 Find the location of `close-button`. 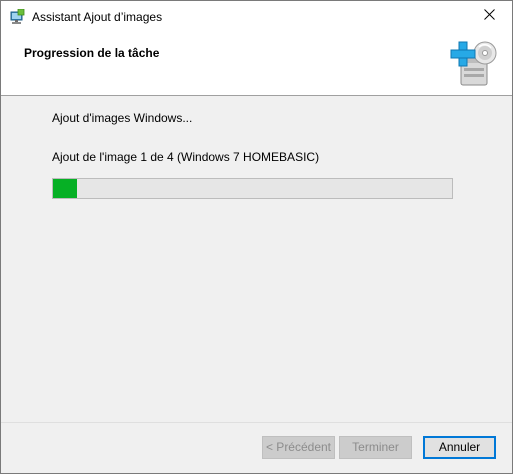

close-button is located at coordinates (489, 16).